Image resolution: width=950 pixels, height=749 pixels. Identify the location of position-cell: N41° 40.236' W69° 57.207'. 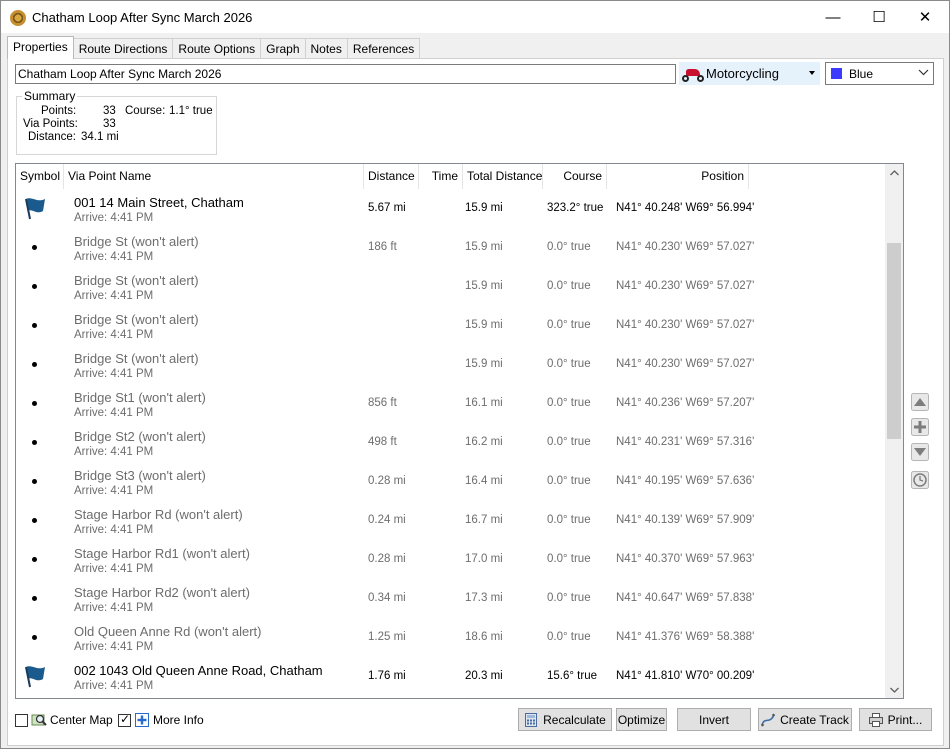
(685, 403).